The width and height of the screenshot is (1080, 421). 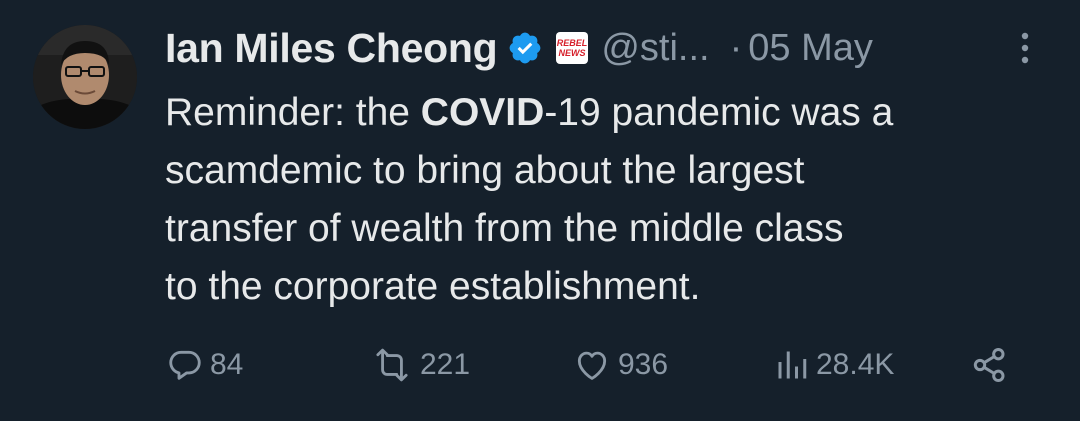 What do you see at coordinates (185, 365) in the screenshot?
I see `reply-icon` at bounding box center [185, 365].